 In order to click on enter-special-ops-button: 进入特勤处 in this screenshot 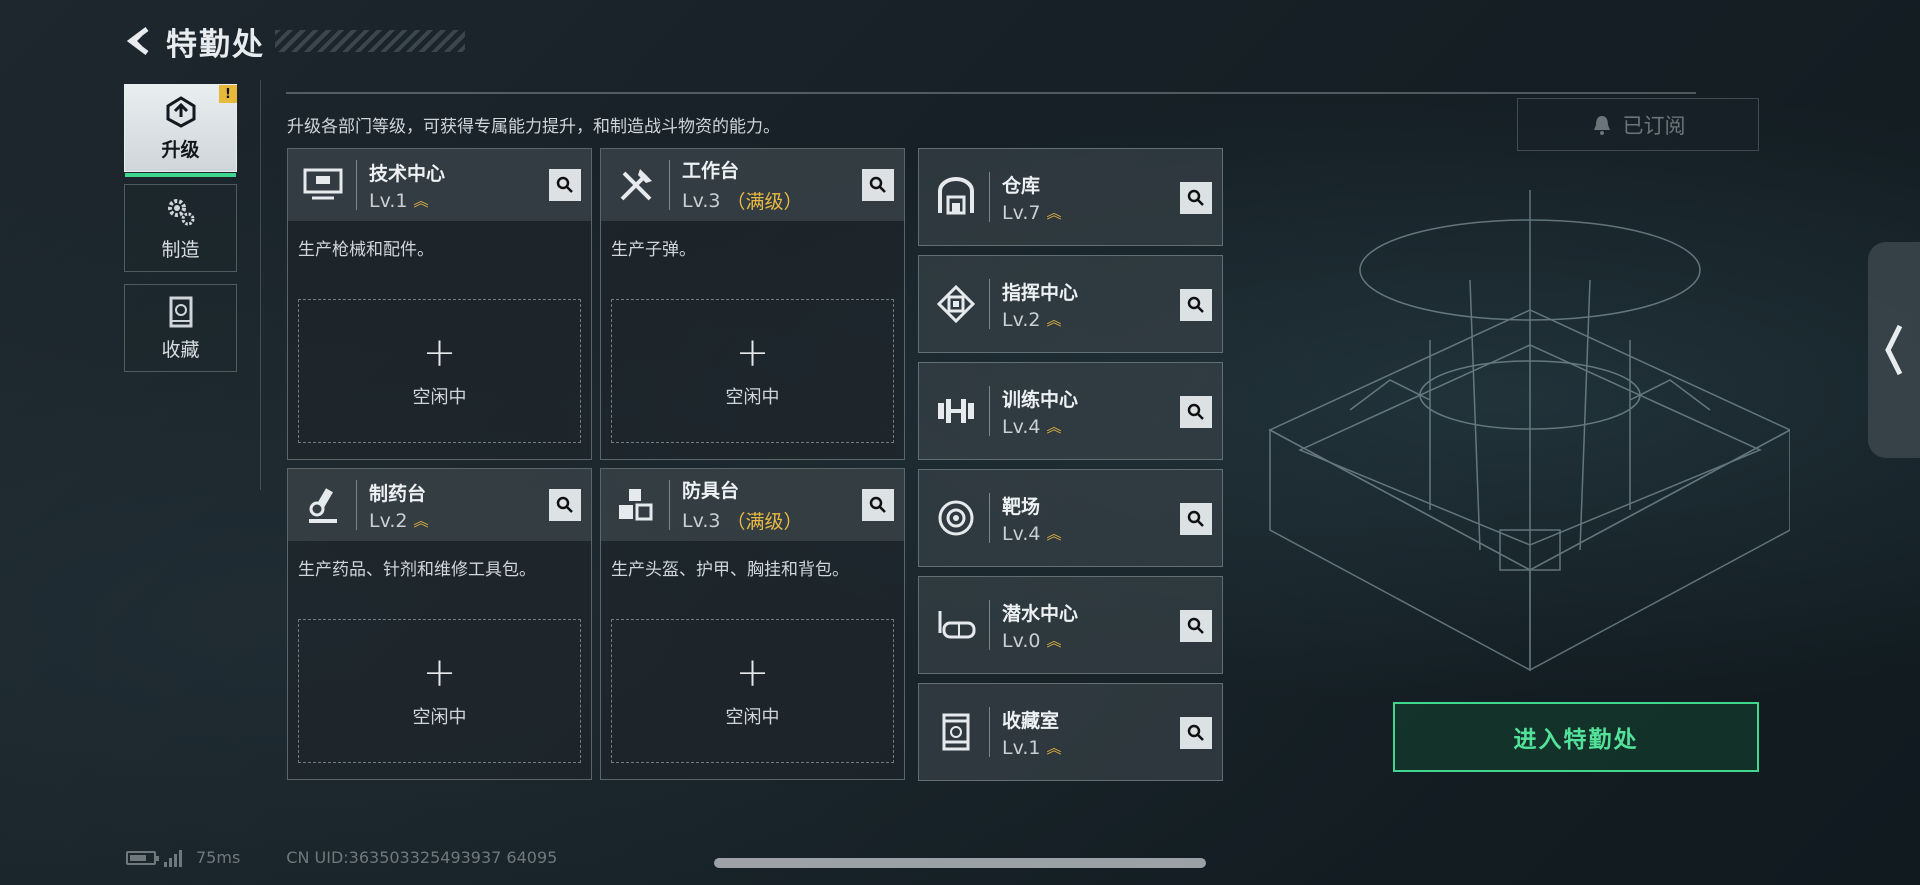, I will do `click(1576, 737)`.